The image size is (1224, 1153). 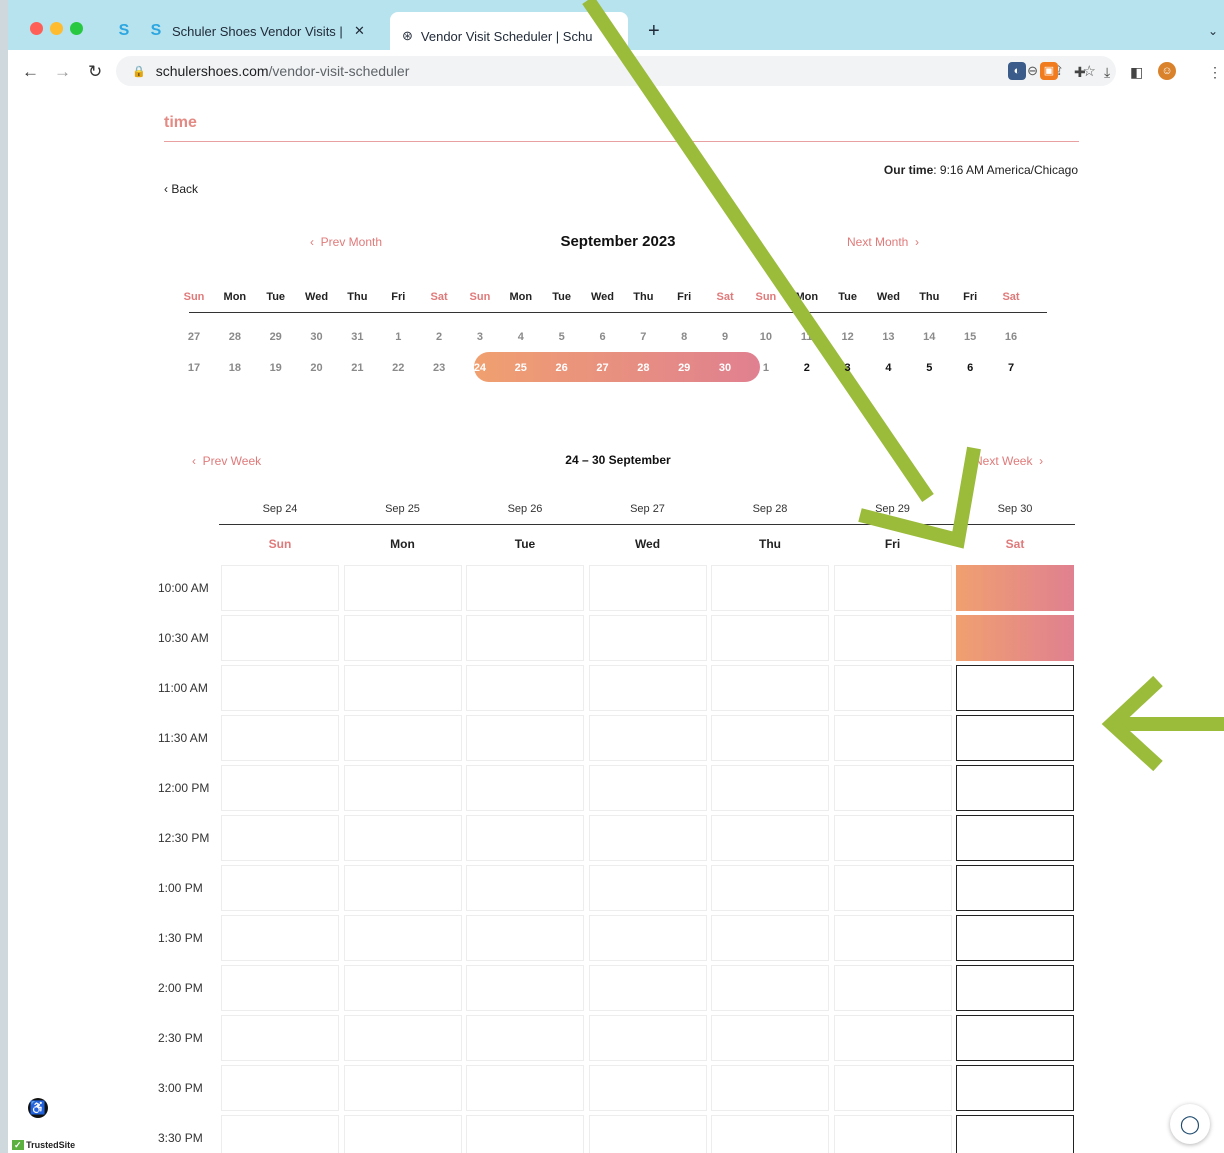 What do you see at coordinates (643, 368) in the screenshot?
I see `day-cell: 28` at bounding box center [643, 368].